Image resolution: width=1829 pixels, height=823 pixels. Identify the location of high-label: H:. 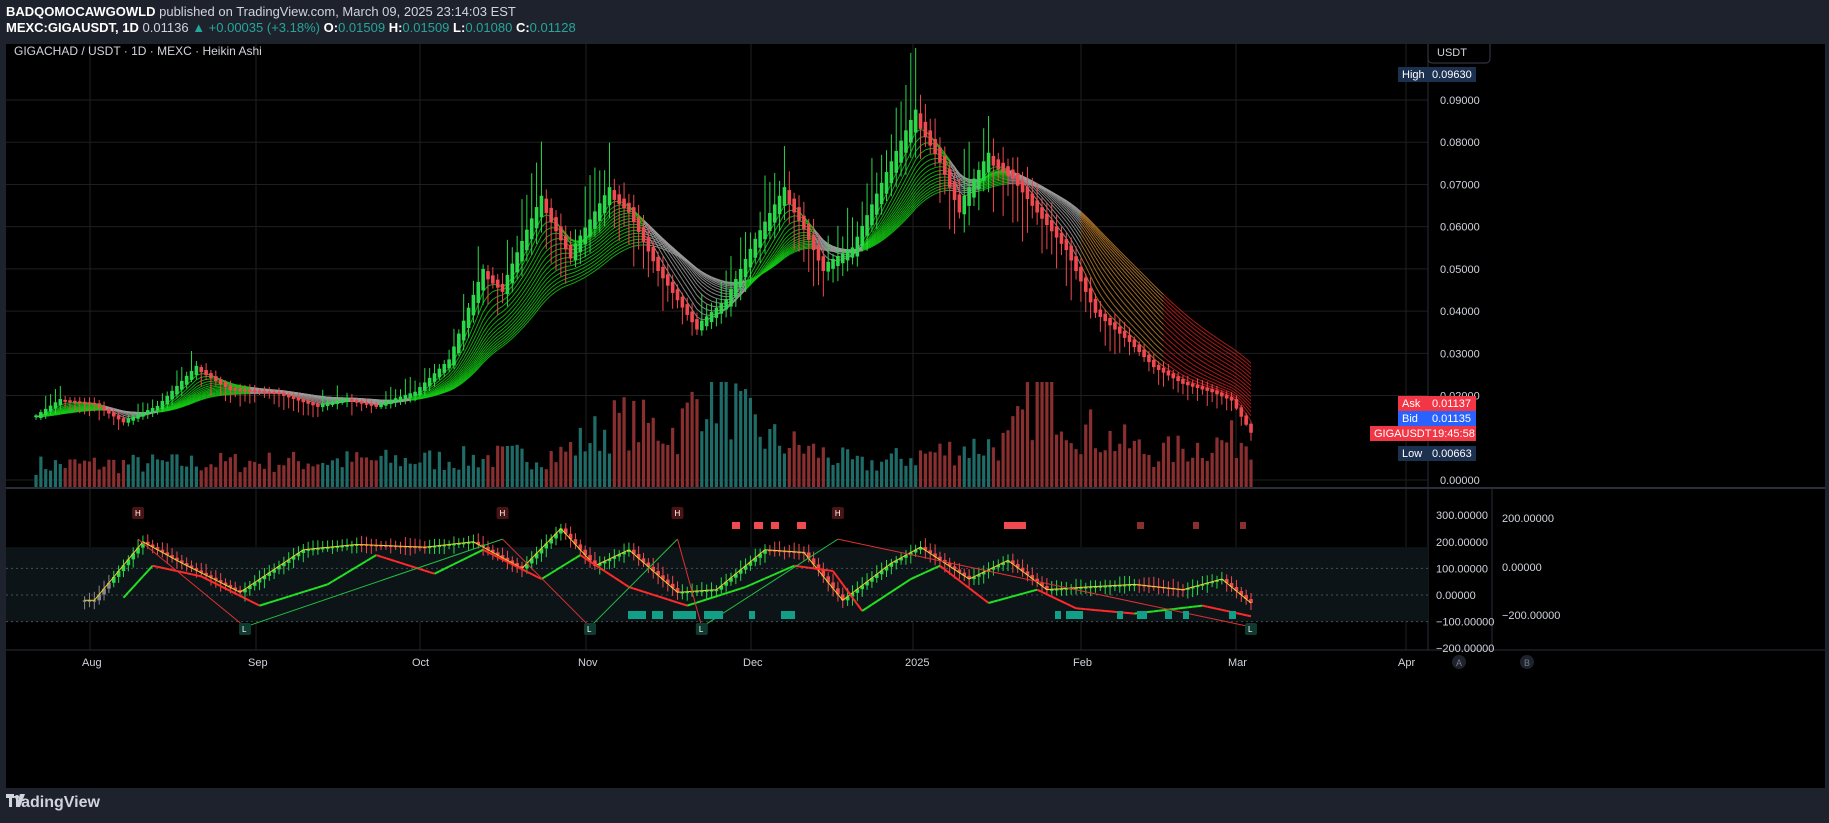
(395, 27).